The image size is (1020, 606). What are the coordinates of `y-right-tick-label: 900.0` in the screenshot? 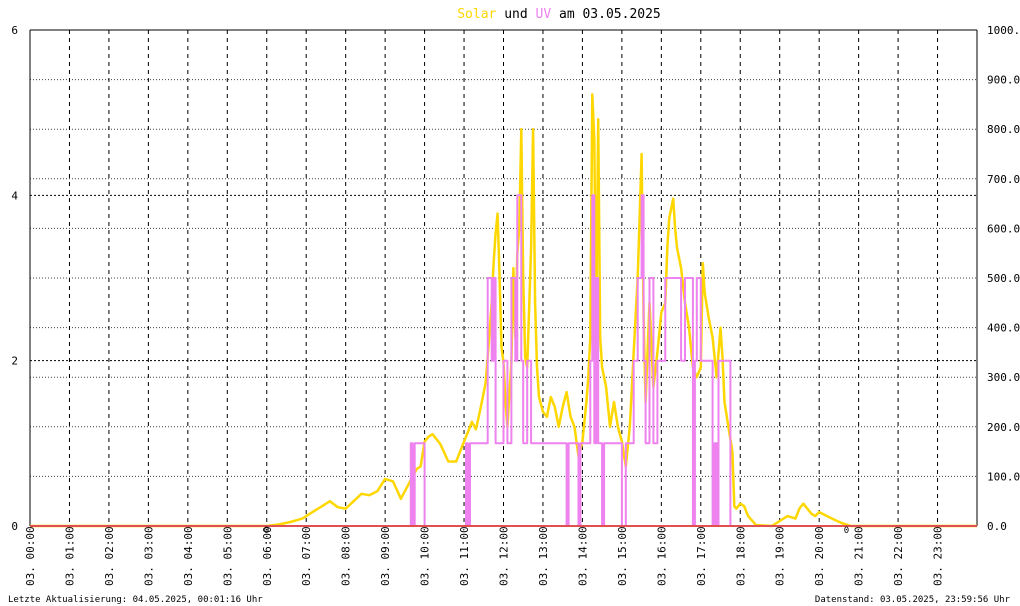 It's located at (1003, 80).